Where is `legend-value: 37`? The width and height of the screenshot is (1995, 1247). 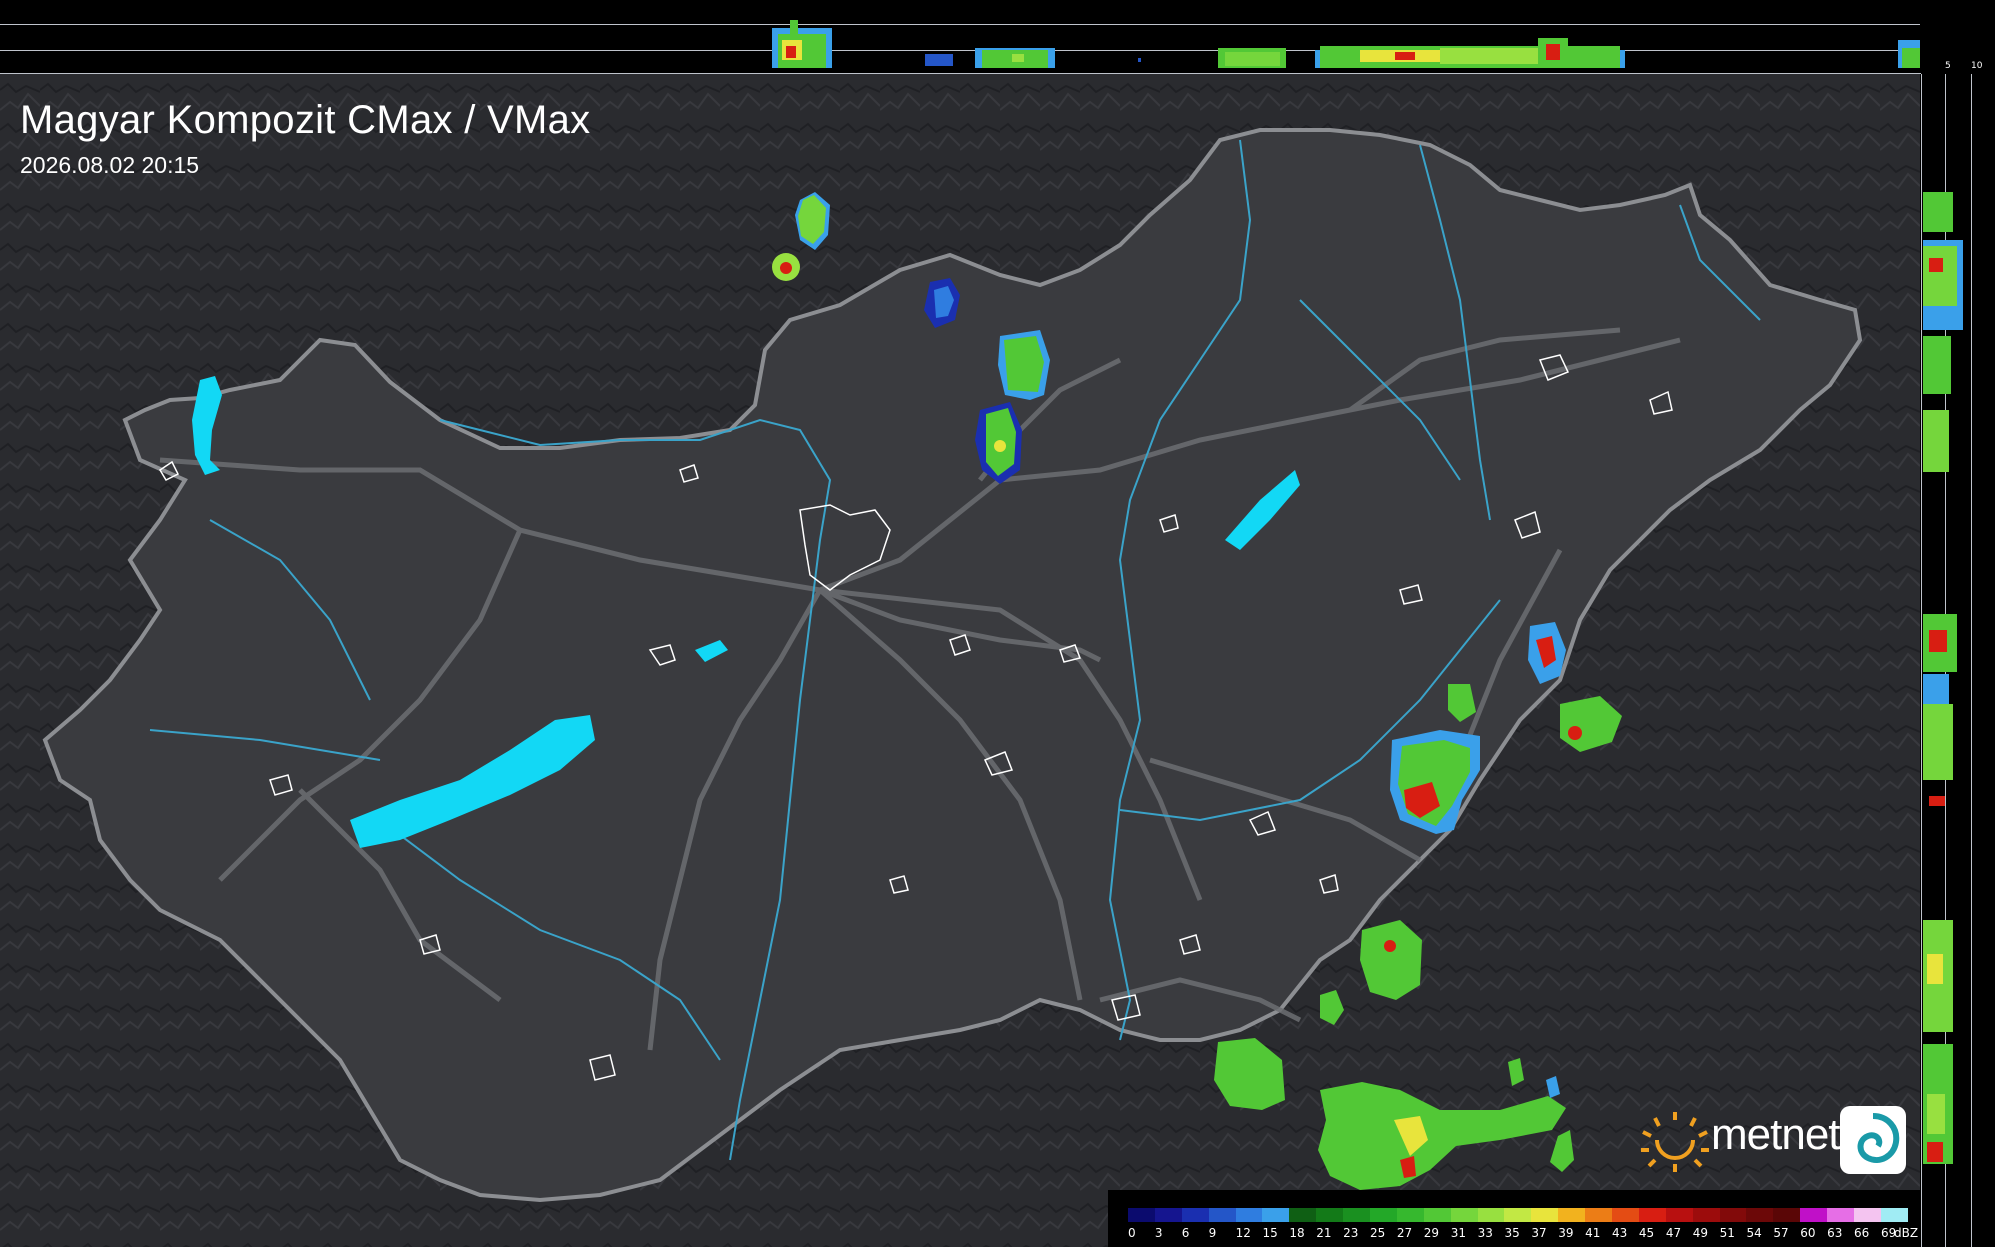
legend-value: 37 is located at coordinates (1539, 1233).